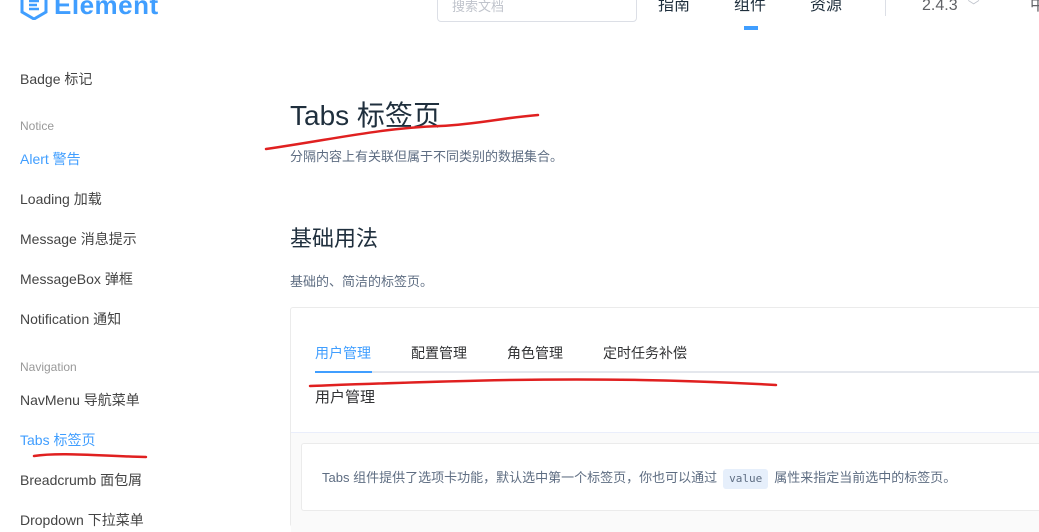 The height and width of the screenshot is (532, 1039). Describe the element at coordinates (439, 353) in the screenshot. I see `tab-config-management: 配置管理` at that location.